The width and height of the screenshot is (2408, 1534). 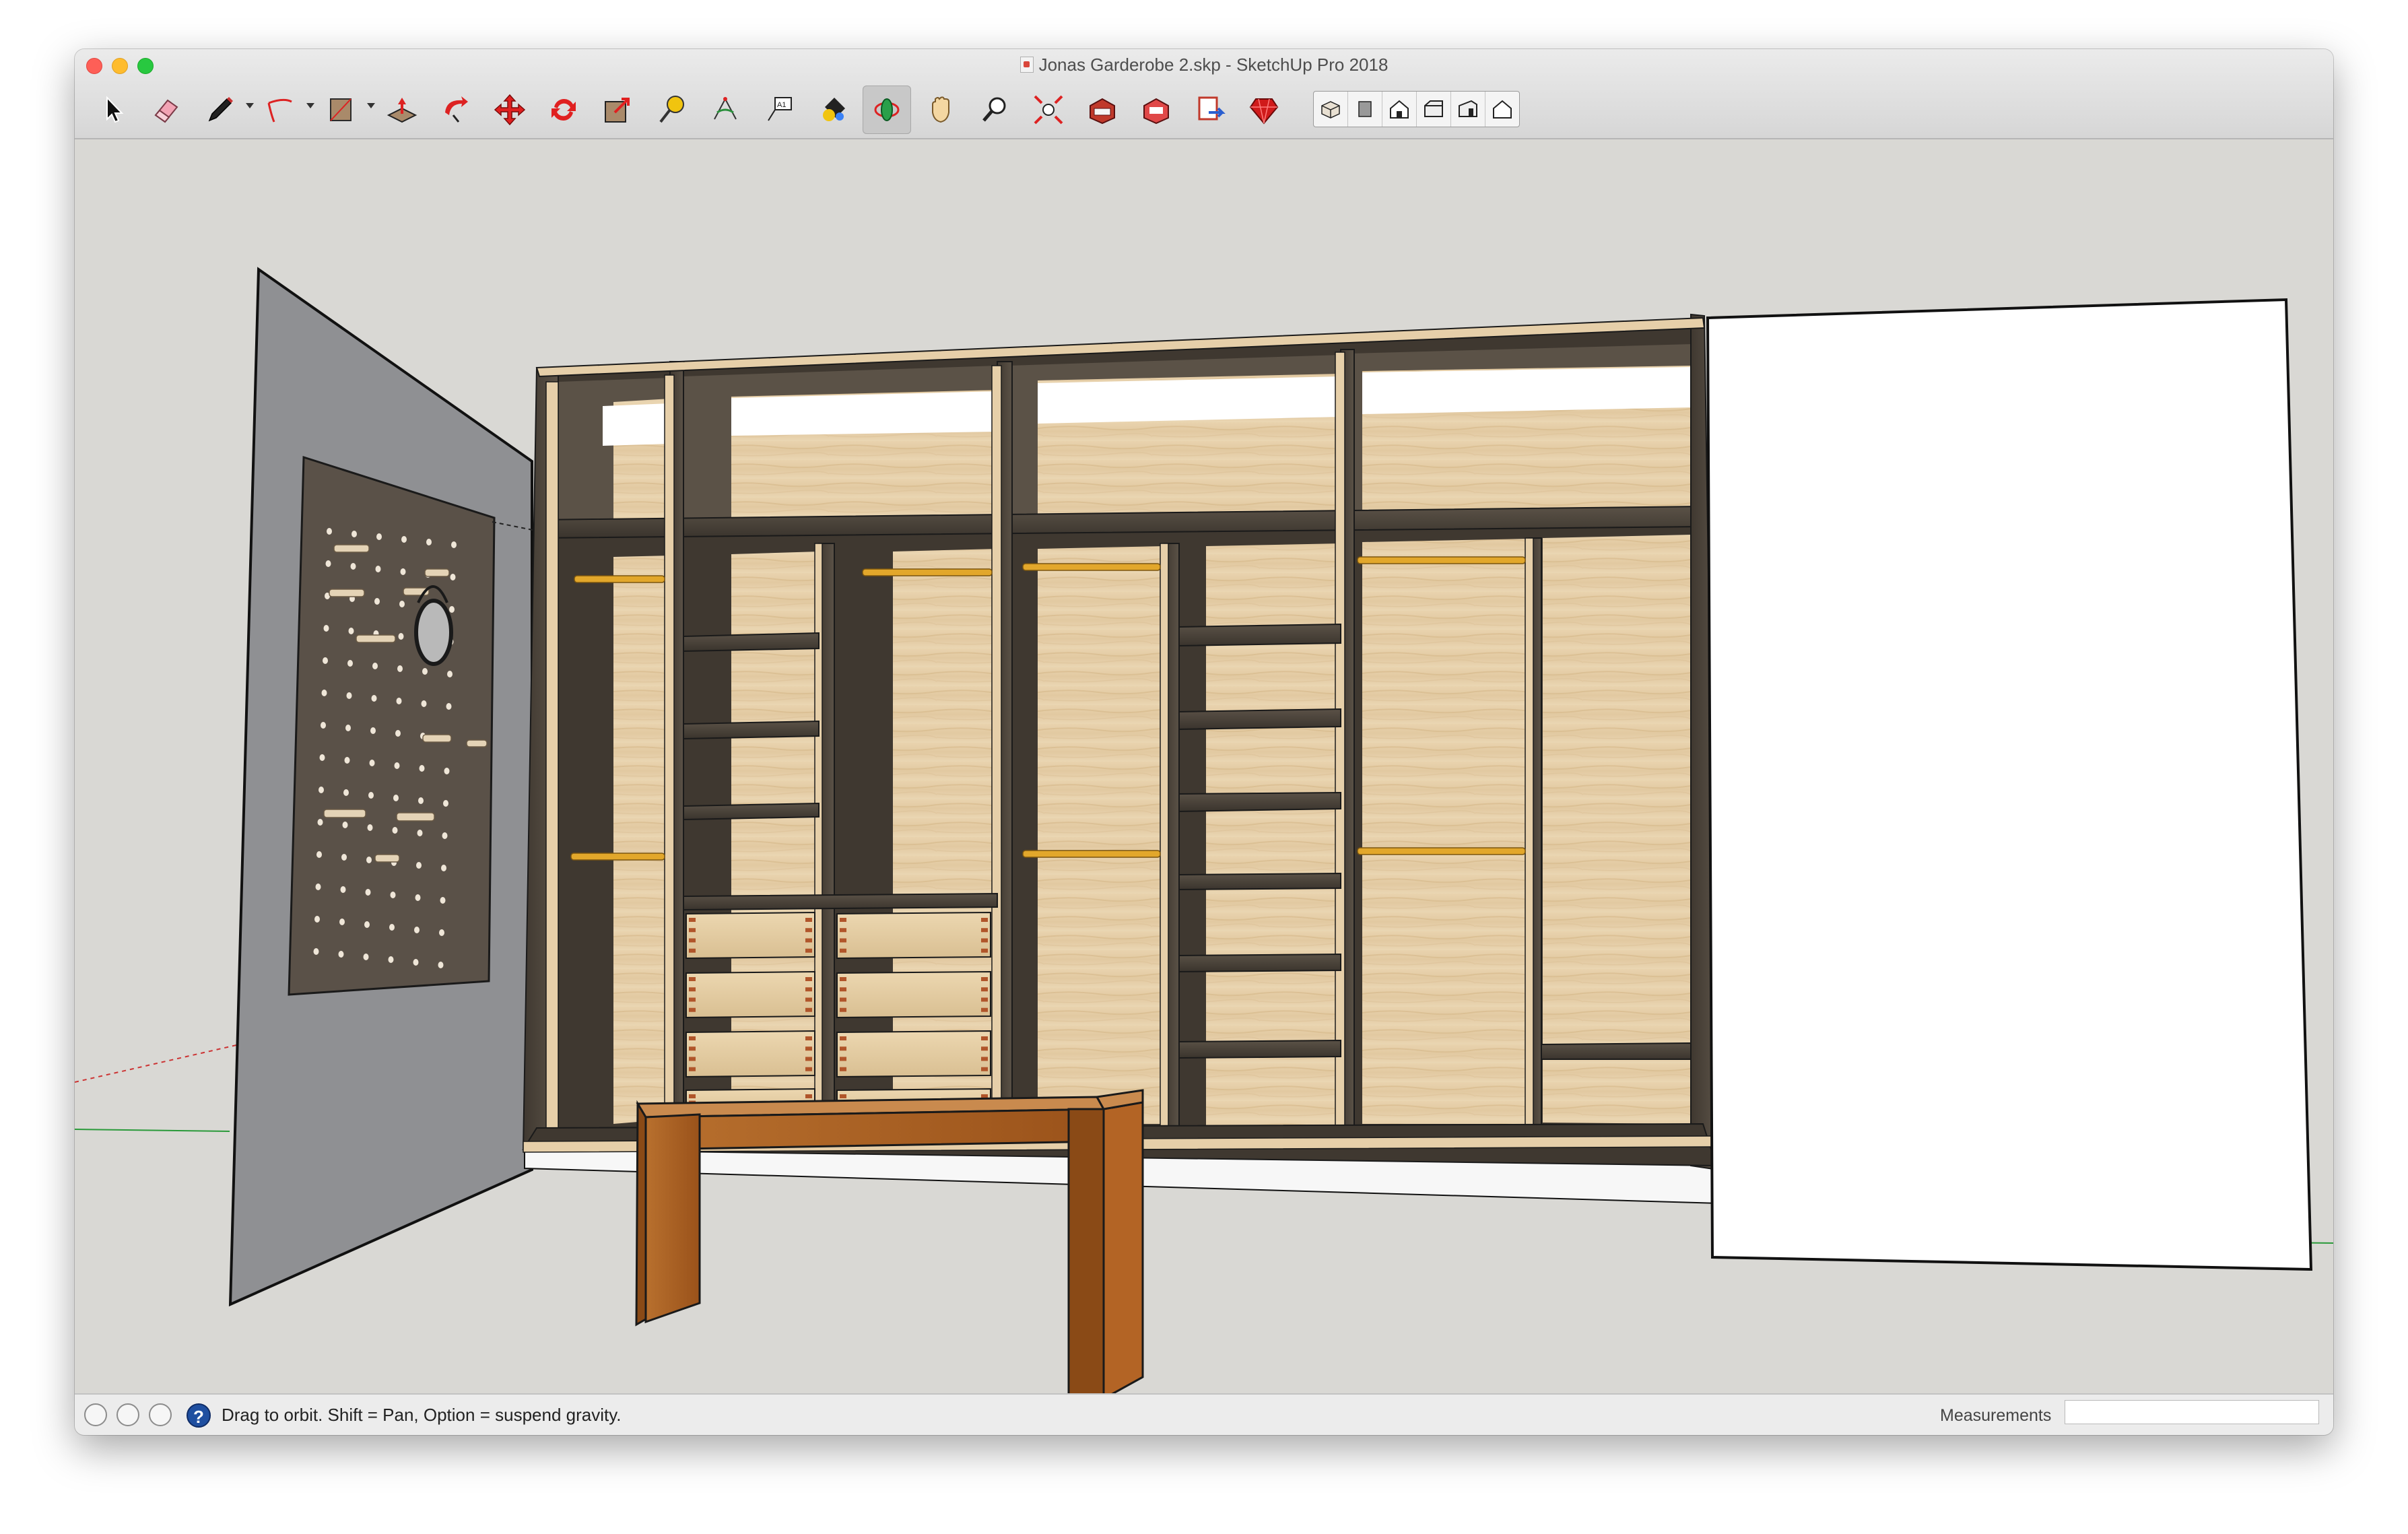 I want to click on text-label-icon: A1, so click(x=780, y=109).